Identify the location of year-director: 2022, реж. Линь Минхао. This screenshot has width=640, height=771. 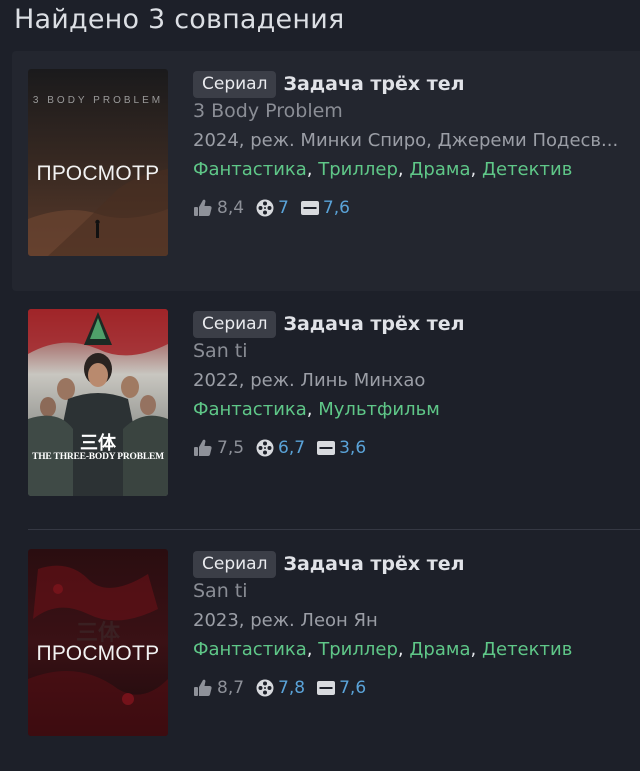
(309, 380).